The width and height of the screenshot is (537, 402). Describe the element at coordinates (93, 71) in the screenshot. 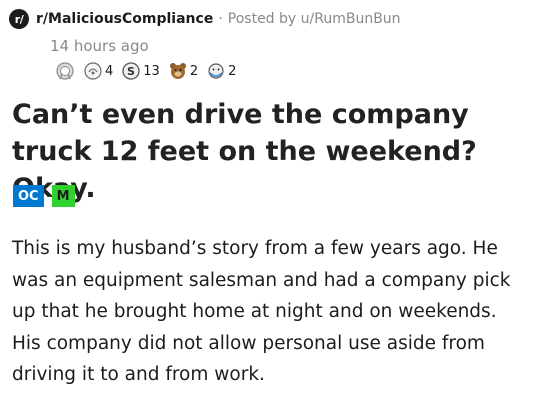

I see `helpful-award-icon` at that location.